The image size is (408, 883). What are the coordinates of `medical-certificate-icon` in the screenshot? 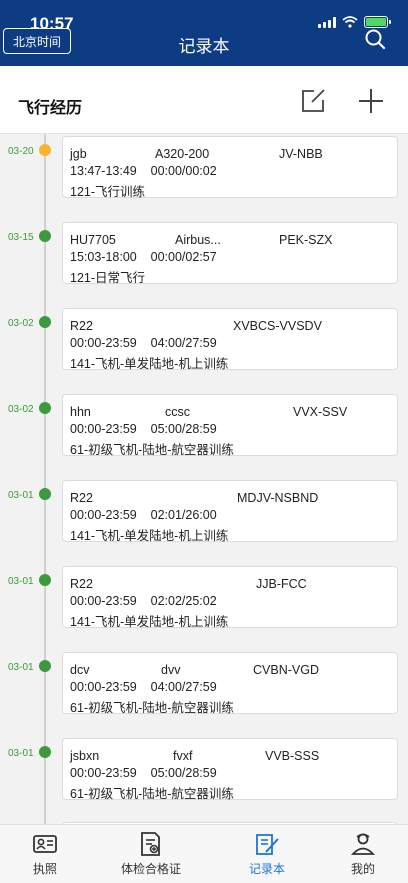 It's located at (150, 844).